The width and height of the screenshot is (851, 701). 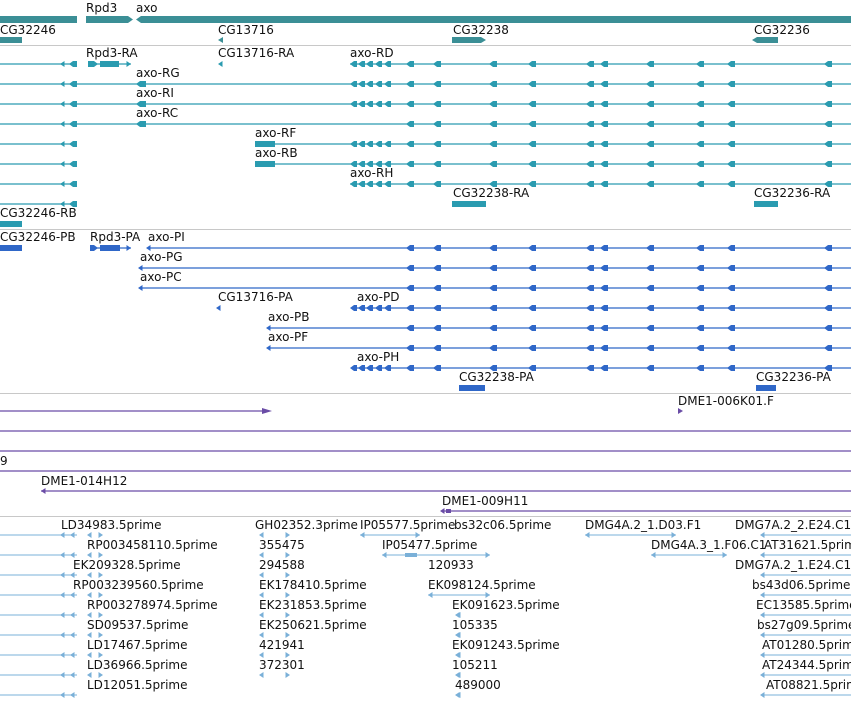 I want to click on est-label: EK250621.5prime, so click(x=313, y=625).